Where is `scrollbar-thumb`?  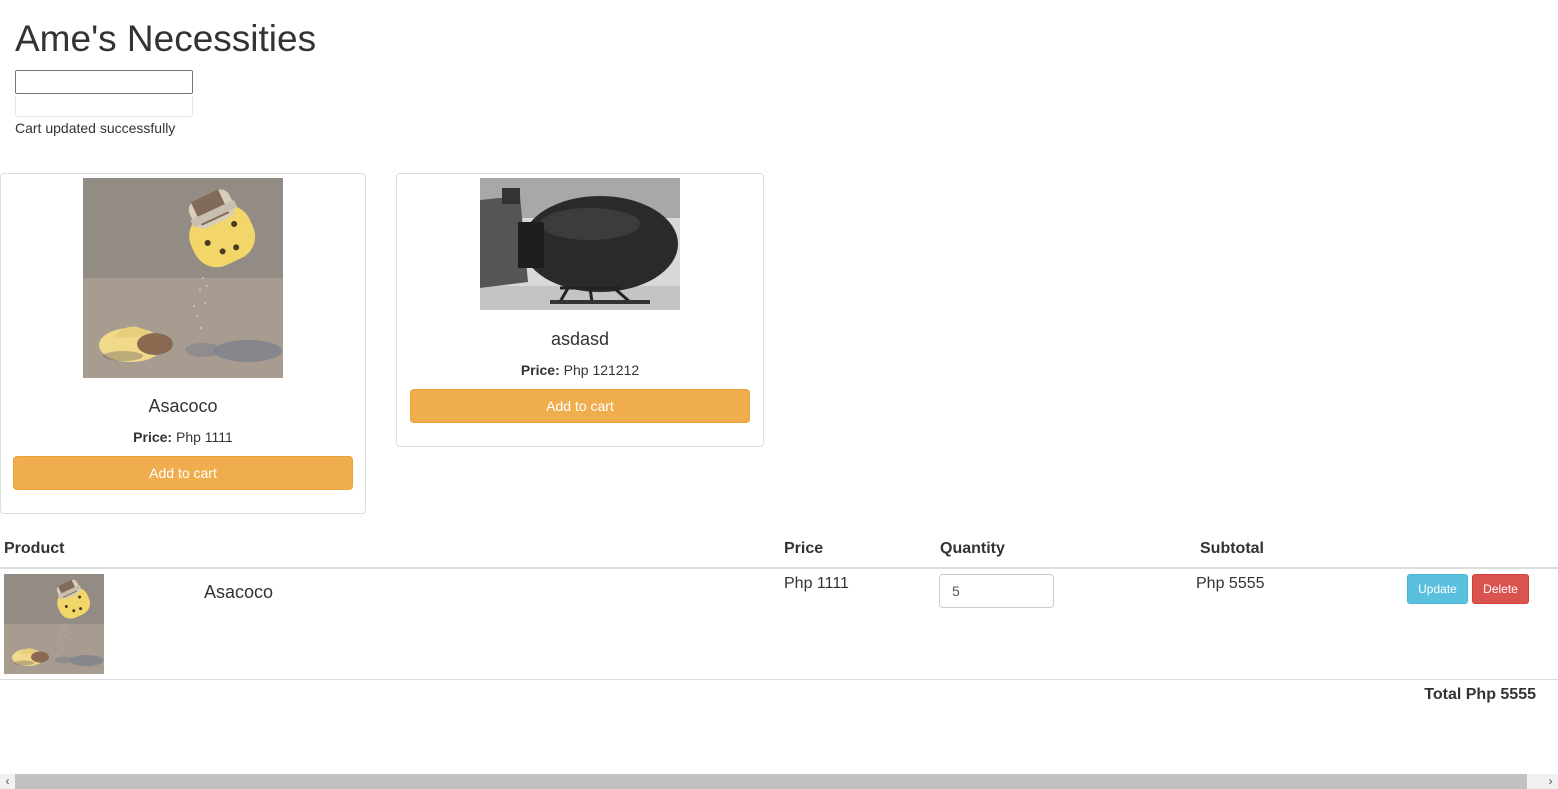 scrollbar-thumb is located at coordinates (771, 781).